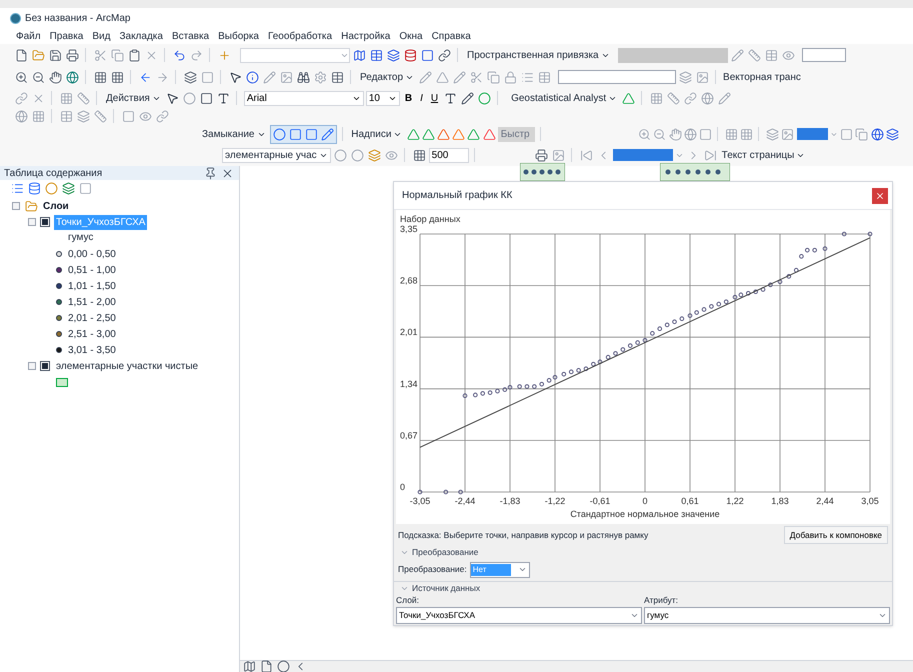 The image size is (913, 672). Describe the element at coordinates (430, 219) in the screenshot. I see `y-axis-label: Набор данных` at that location.